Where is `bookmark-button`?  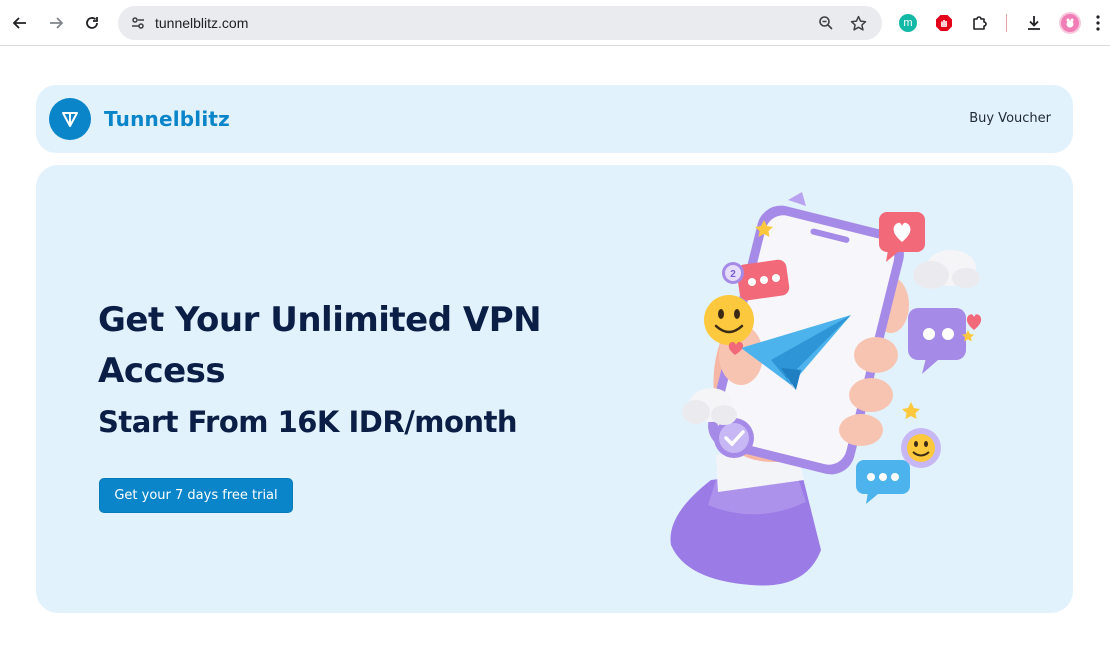 bookmark-button is located at coordinates (858, 23).